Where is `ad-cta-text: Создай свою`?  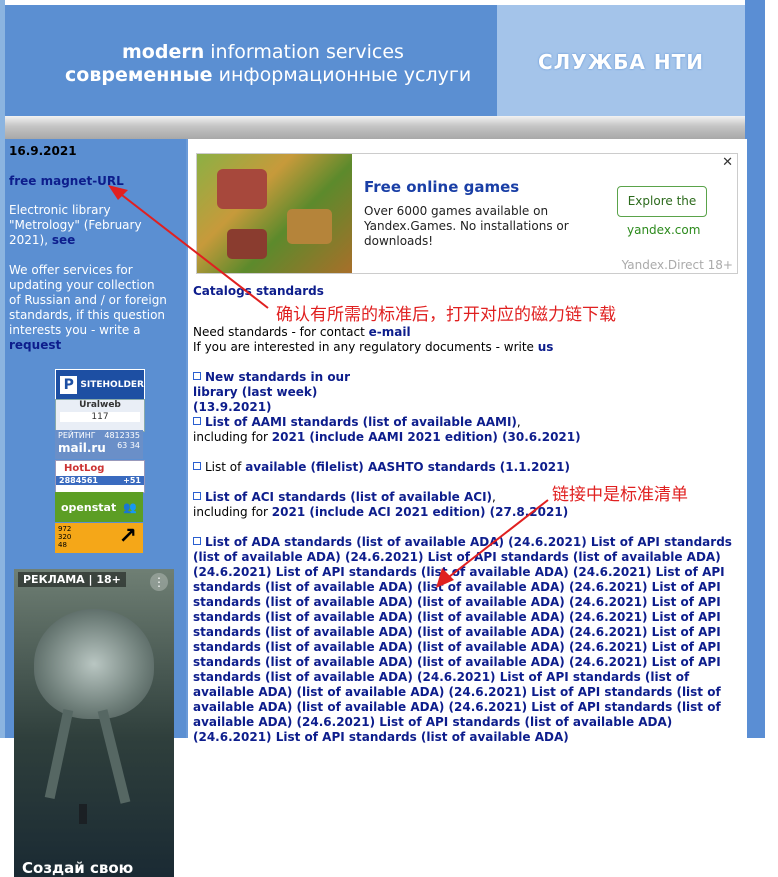 ad-cta-text: Создай свою is located at coordinates (77, 868).